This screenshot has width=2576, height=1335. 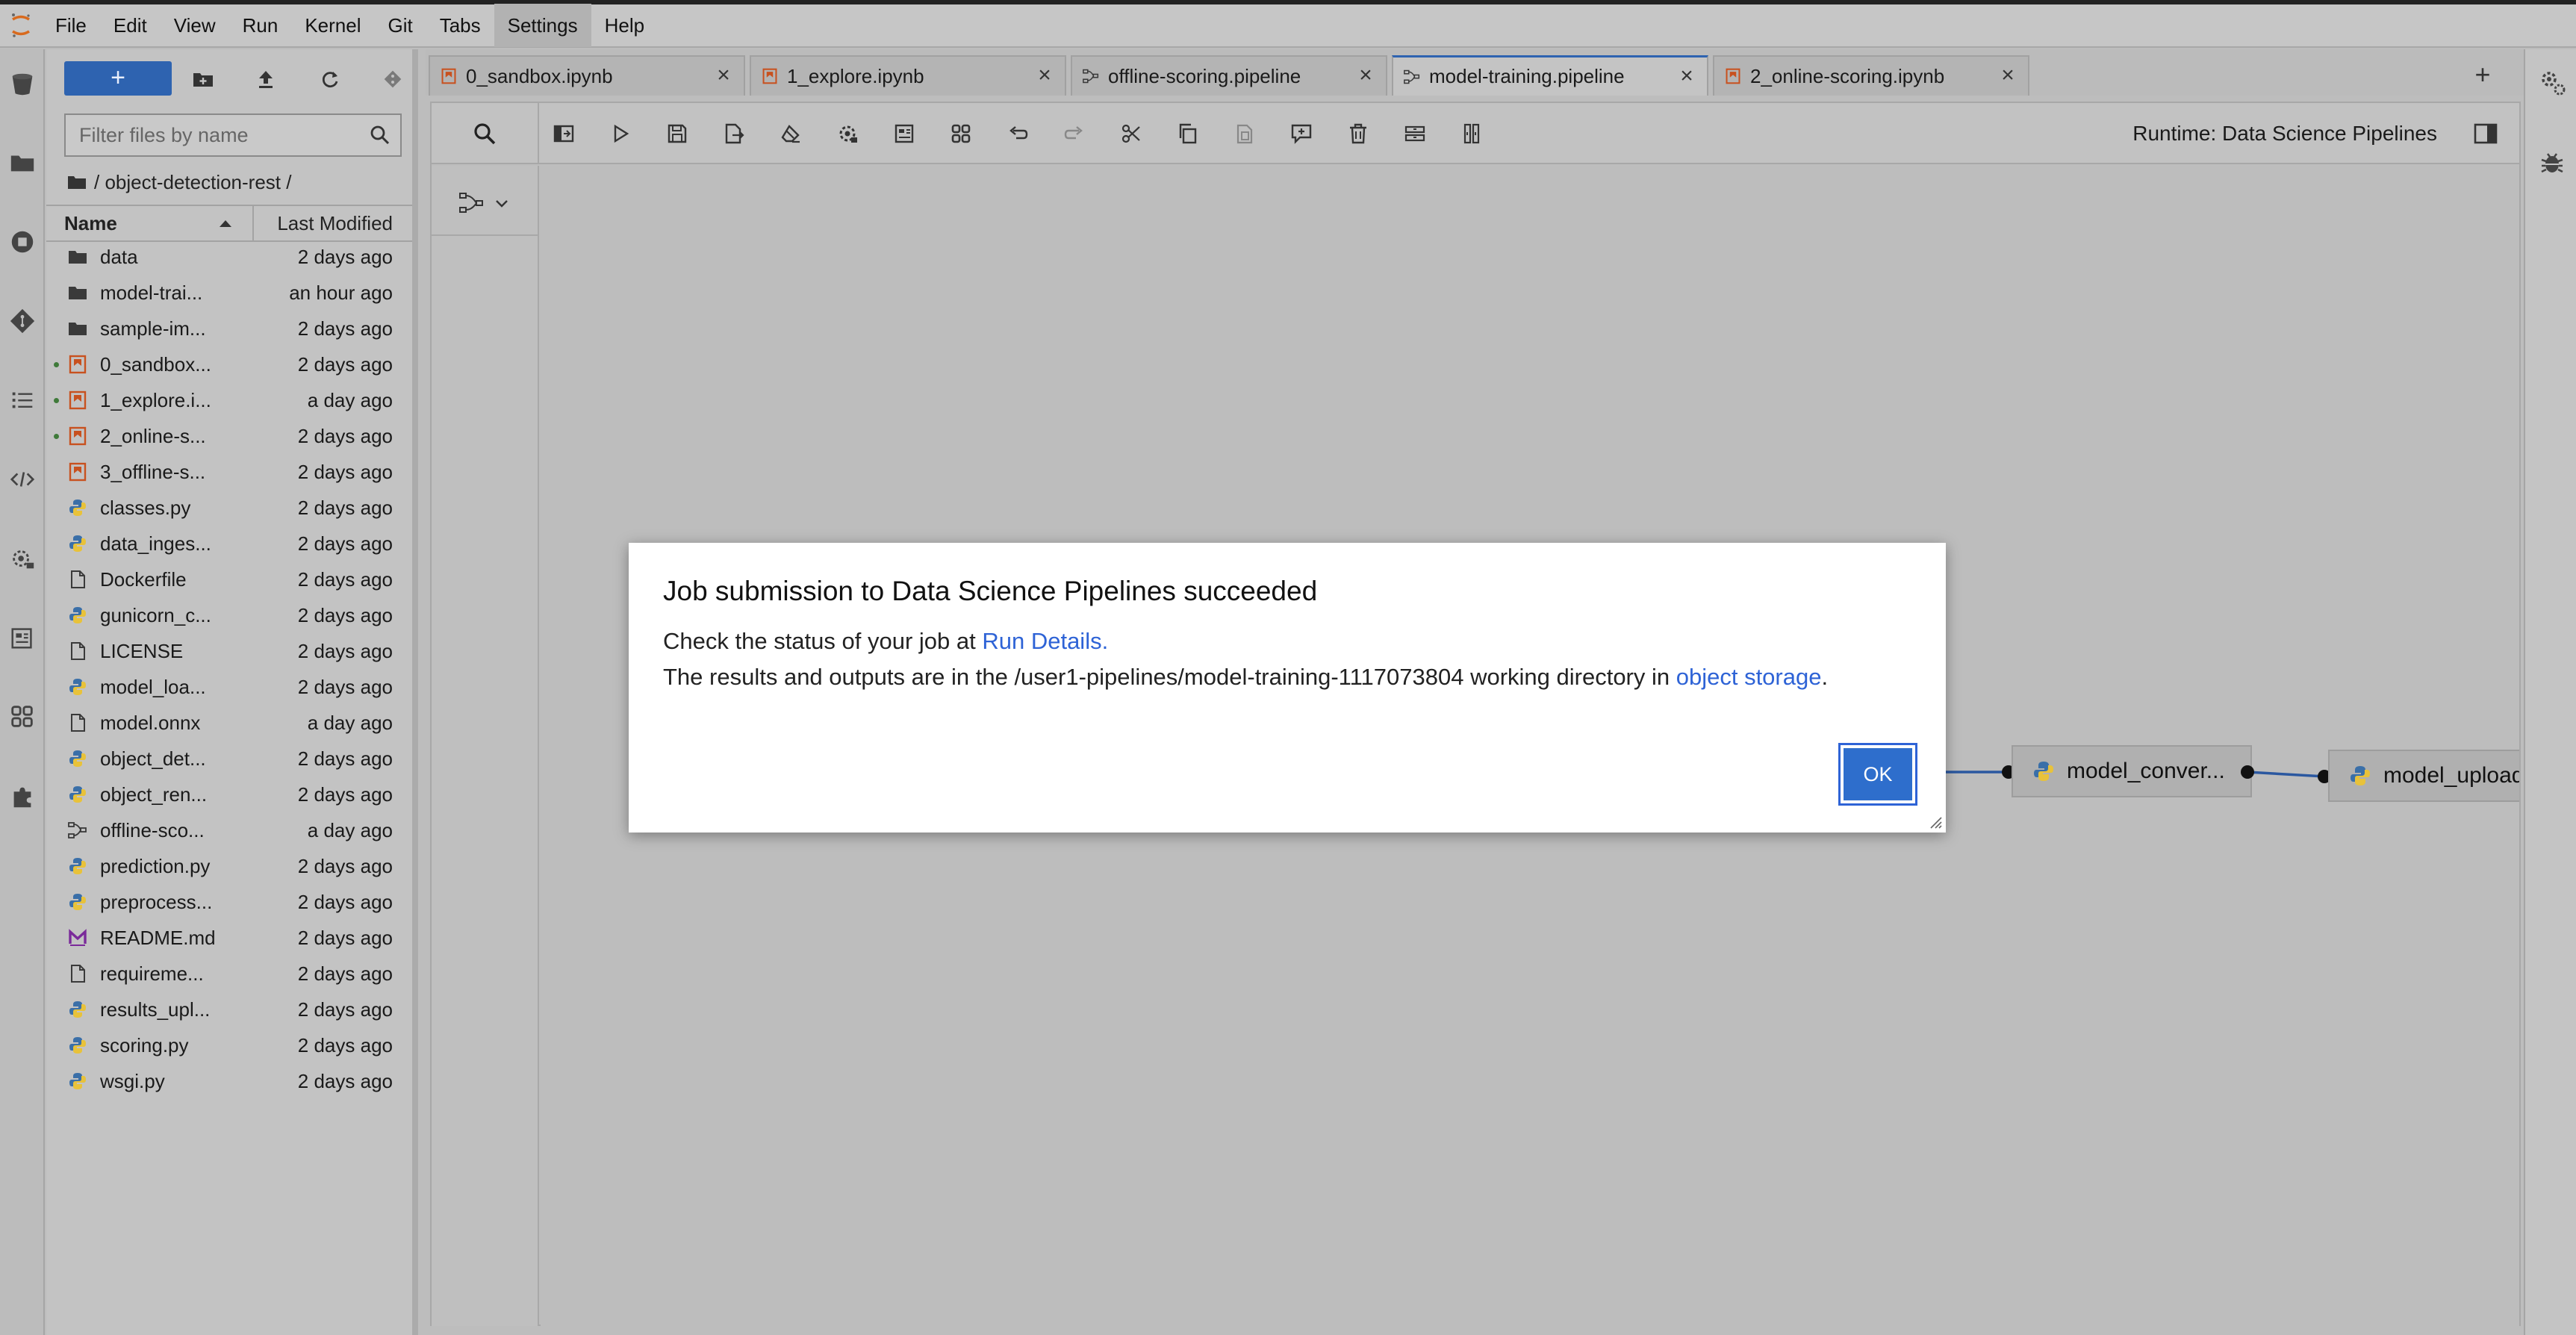 What do you see at coordinates (587, 75) in the screenshot?
I see `tab-0-sandbox-ipynb: 0_sandbox.ipynb ×` at bounding box center [587, 75].